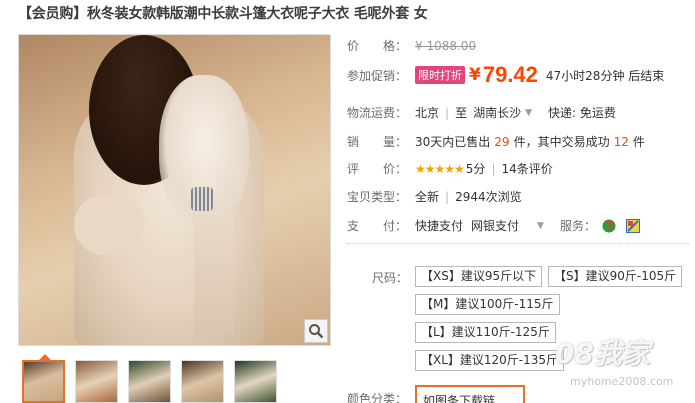 Image resolution: width=695 pixels, height=403 pixels. I want to click on size-option-m: 【M】建议100斤-115斤, so click(487, 304).